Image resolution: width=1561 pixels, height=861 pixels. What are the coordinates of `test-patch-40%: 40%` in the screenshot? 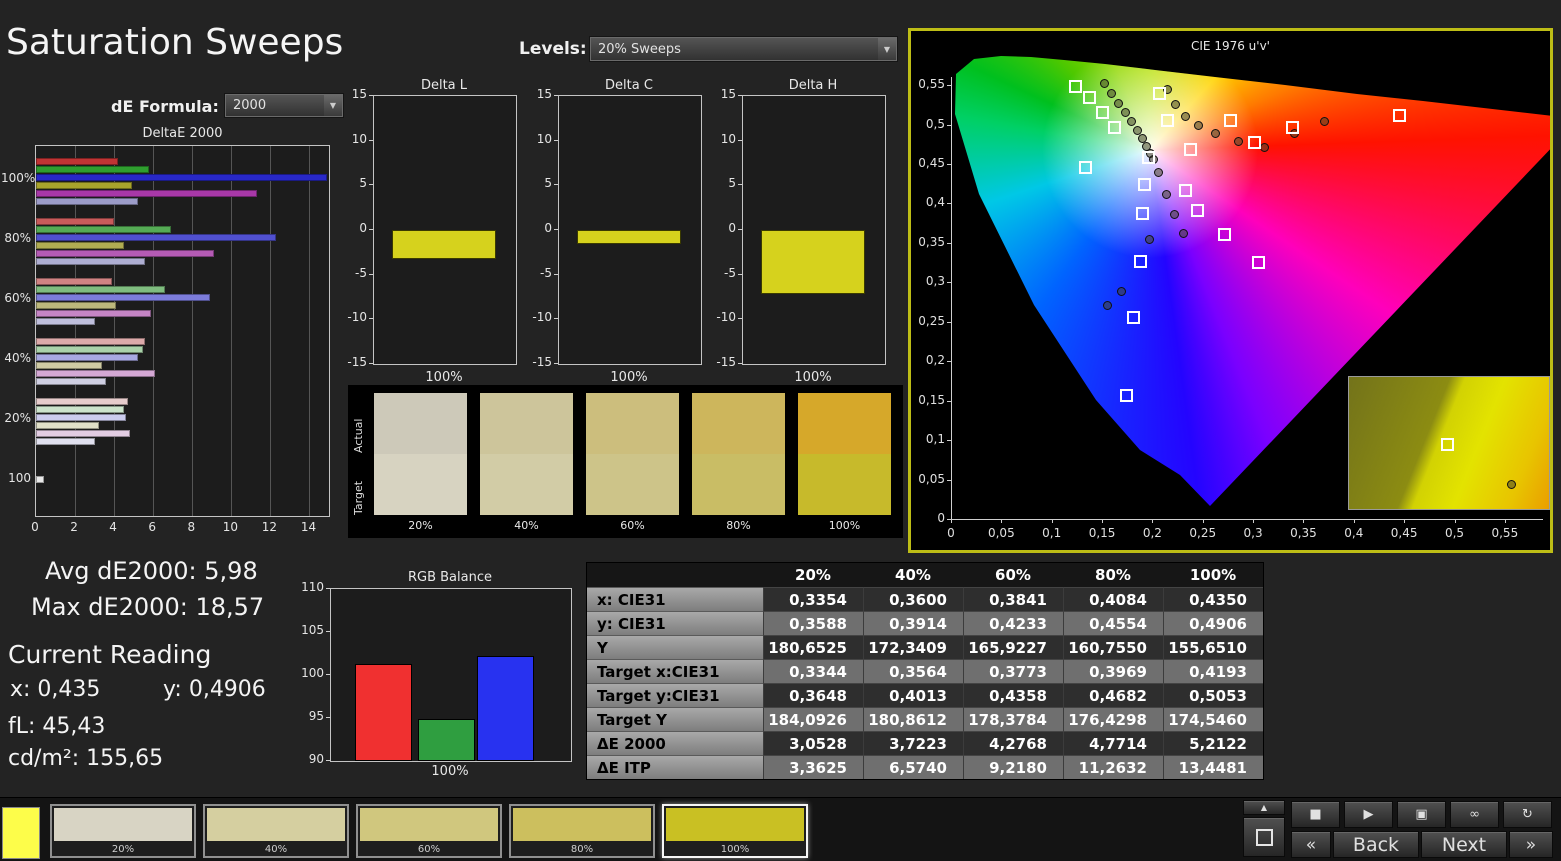 It's located at (276, 831).